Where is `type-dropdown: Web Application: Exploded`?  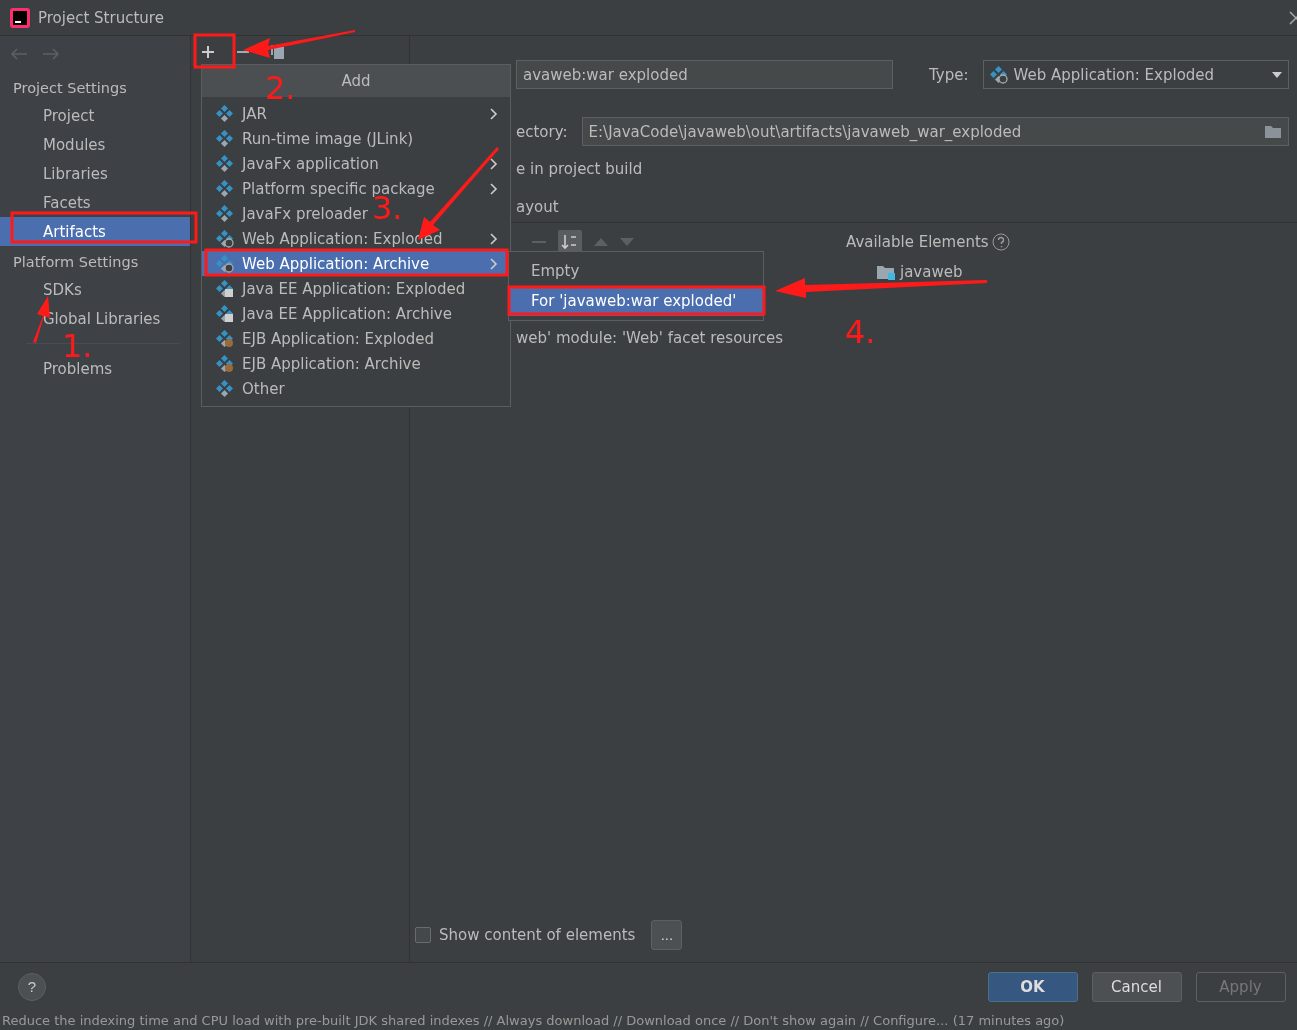 type-dropdown: Web Application: Exploded is located at coordinates (1135, 74).